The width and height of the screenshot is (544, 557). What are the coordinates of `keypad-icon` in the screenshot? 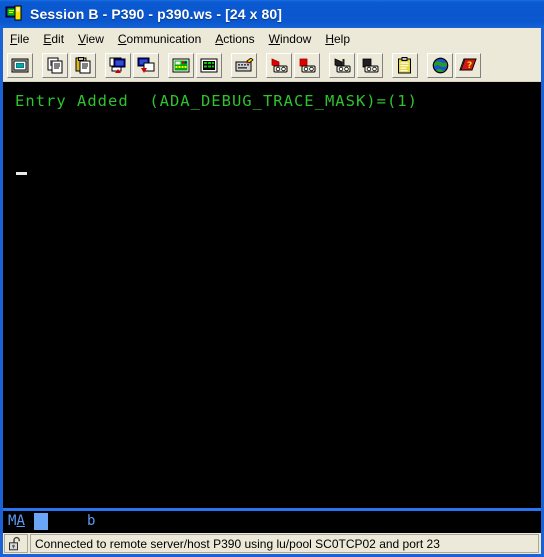 It's located at (181, 65).